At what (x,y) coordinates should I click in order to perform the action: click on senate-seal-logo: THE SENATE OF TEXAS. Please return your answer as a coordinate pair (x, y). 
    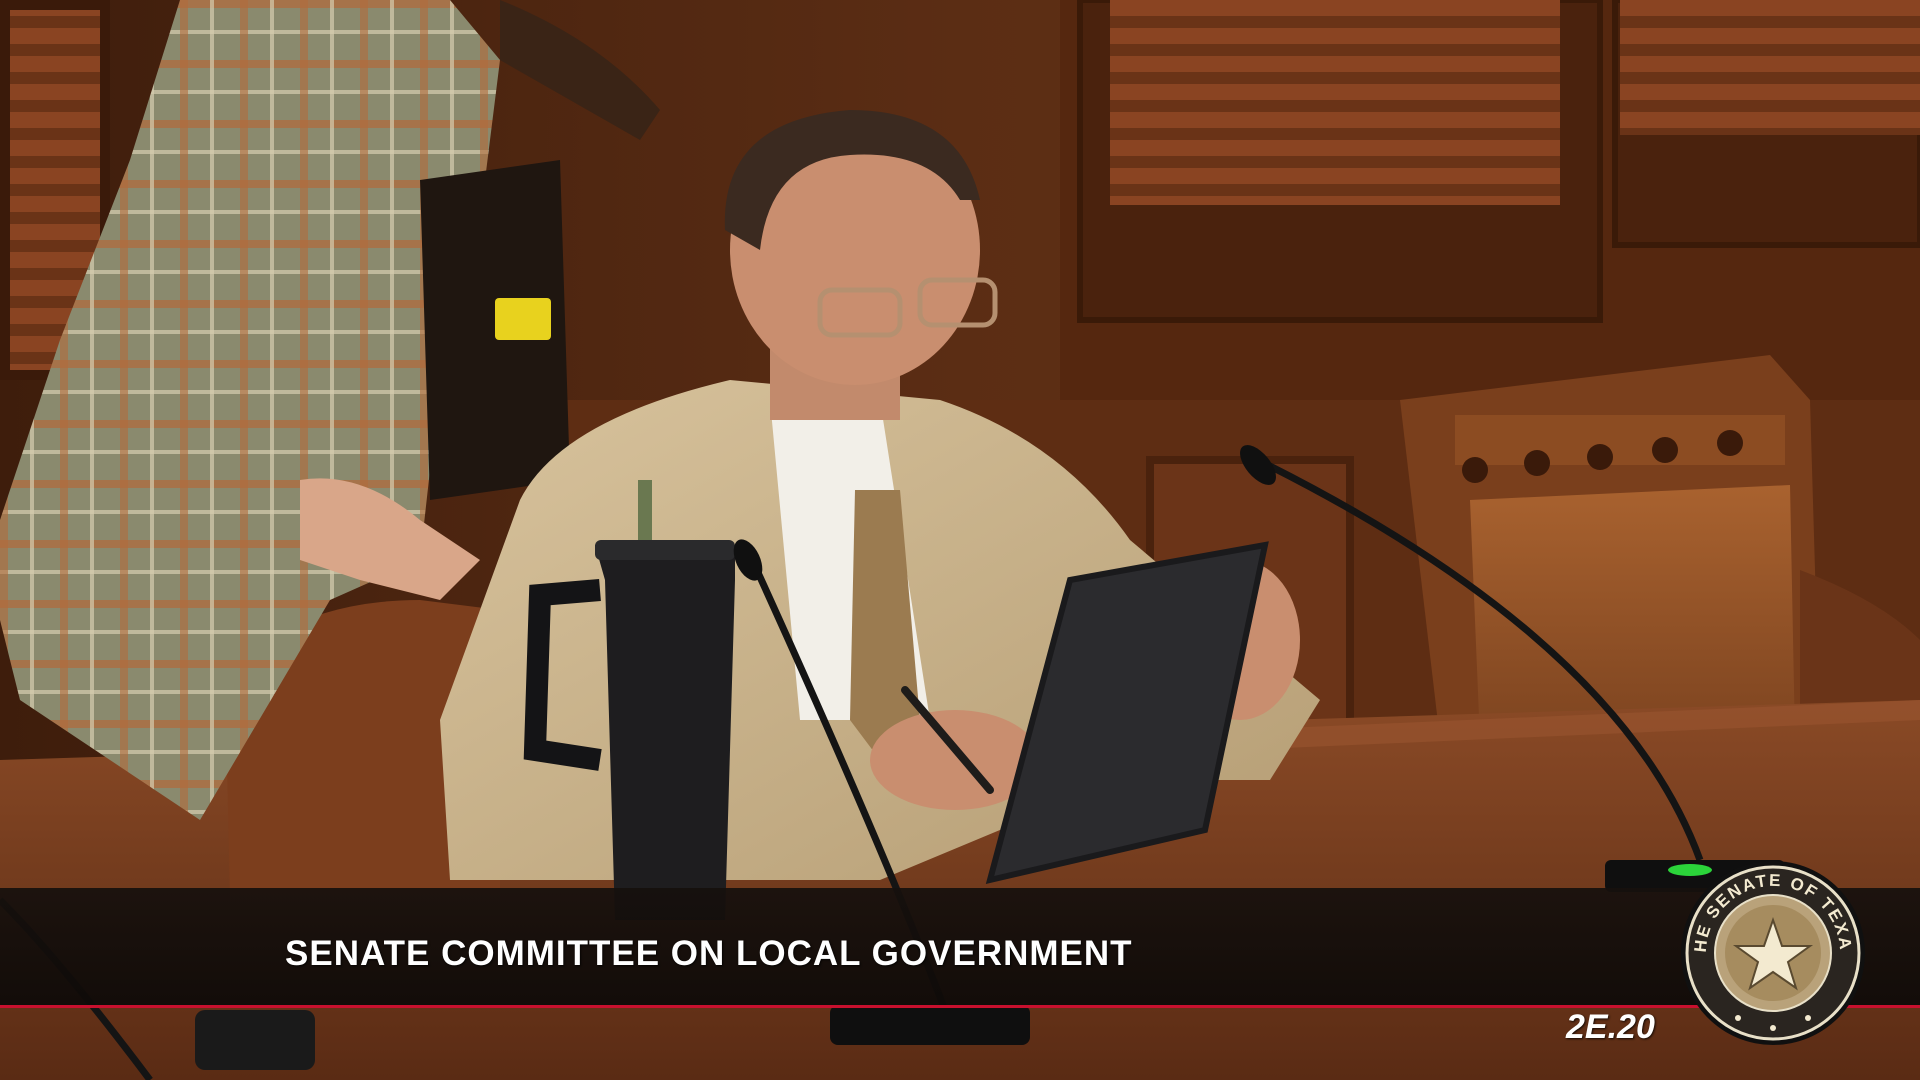
    Looking at the image, I should click on (1771, 951).